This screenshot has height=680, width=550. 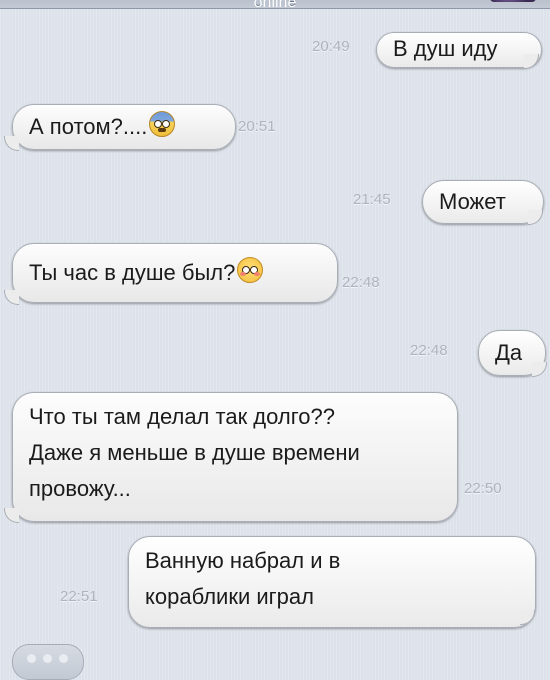 What do you see at coordinates (509, 352) in the screenshot?
I see `message-text: Да` at bounding box center [509, 352].